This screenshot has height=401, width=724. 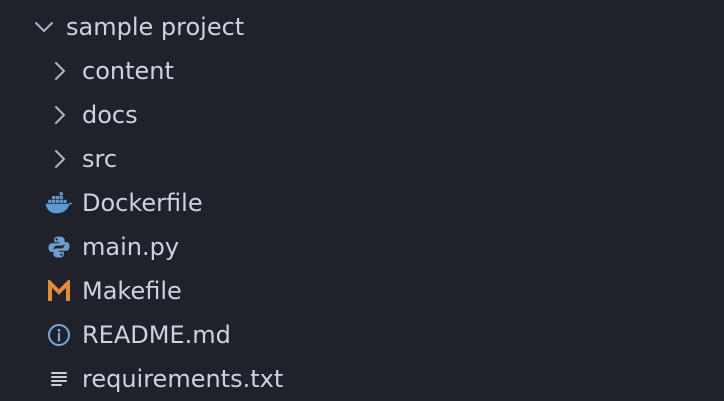 What do you see at coordinates (362, 203) in the screenshot?
I see `tree-item-dockerfile: Dockerfile` at bounding box center [362, 203].